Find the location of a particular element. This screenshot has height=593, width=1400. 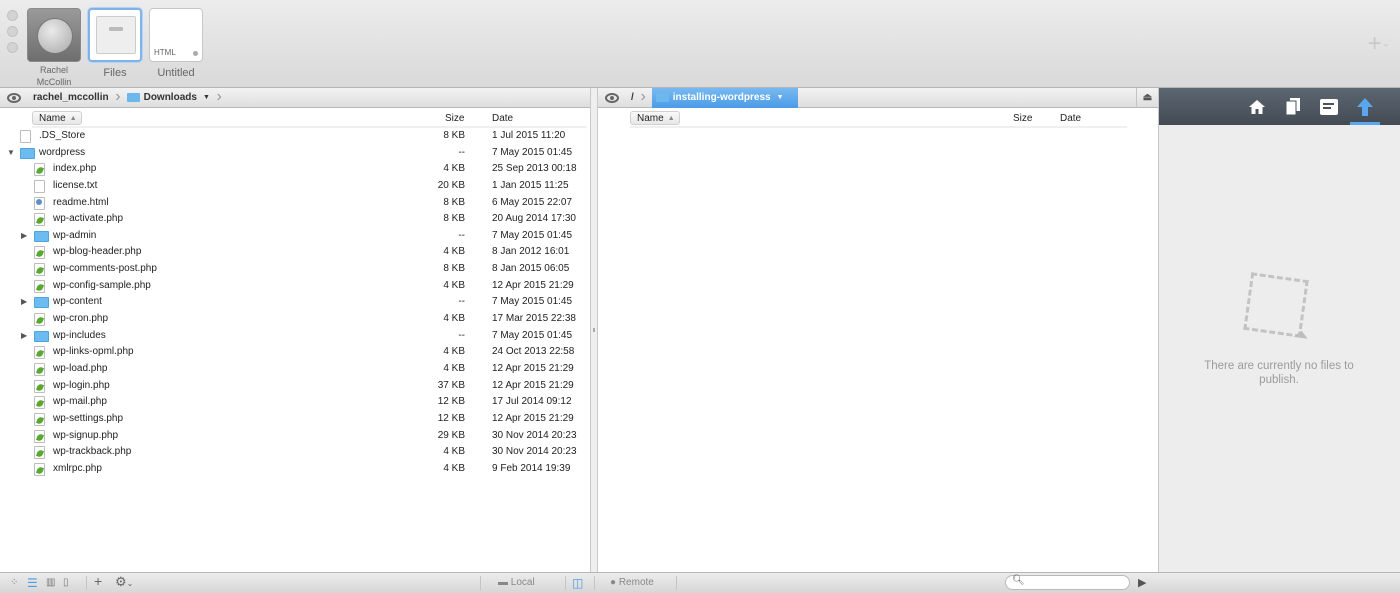

file-row: wp-load.php 4 KB 12 Apr 2015 21:29 is located at coordinates (295, 369).